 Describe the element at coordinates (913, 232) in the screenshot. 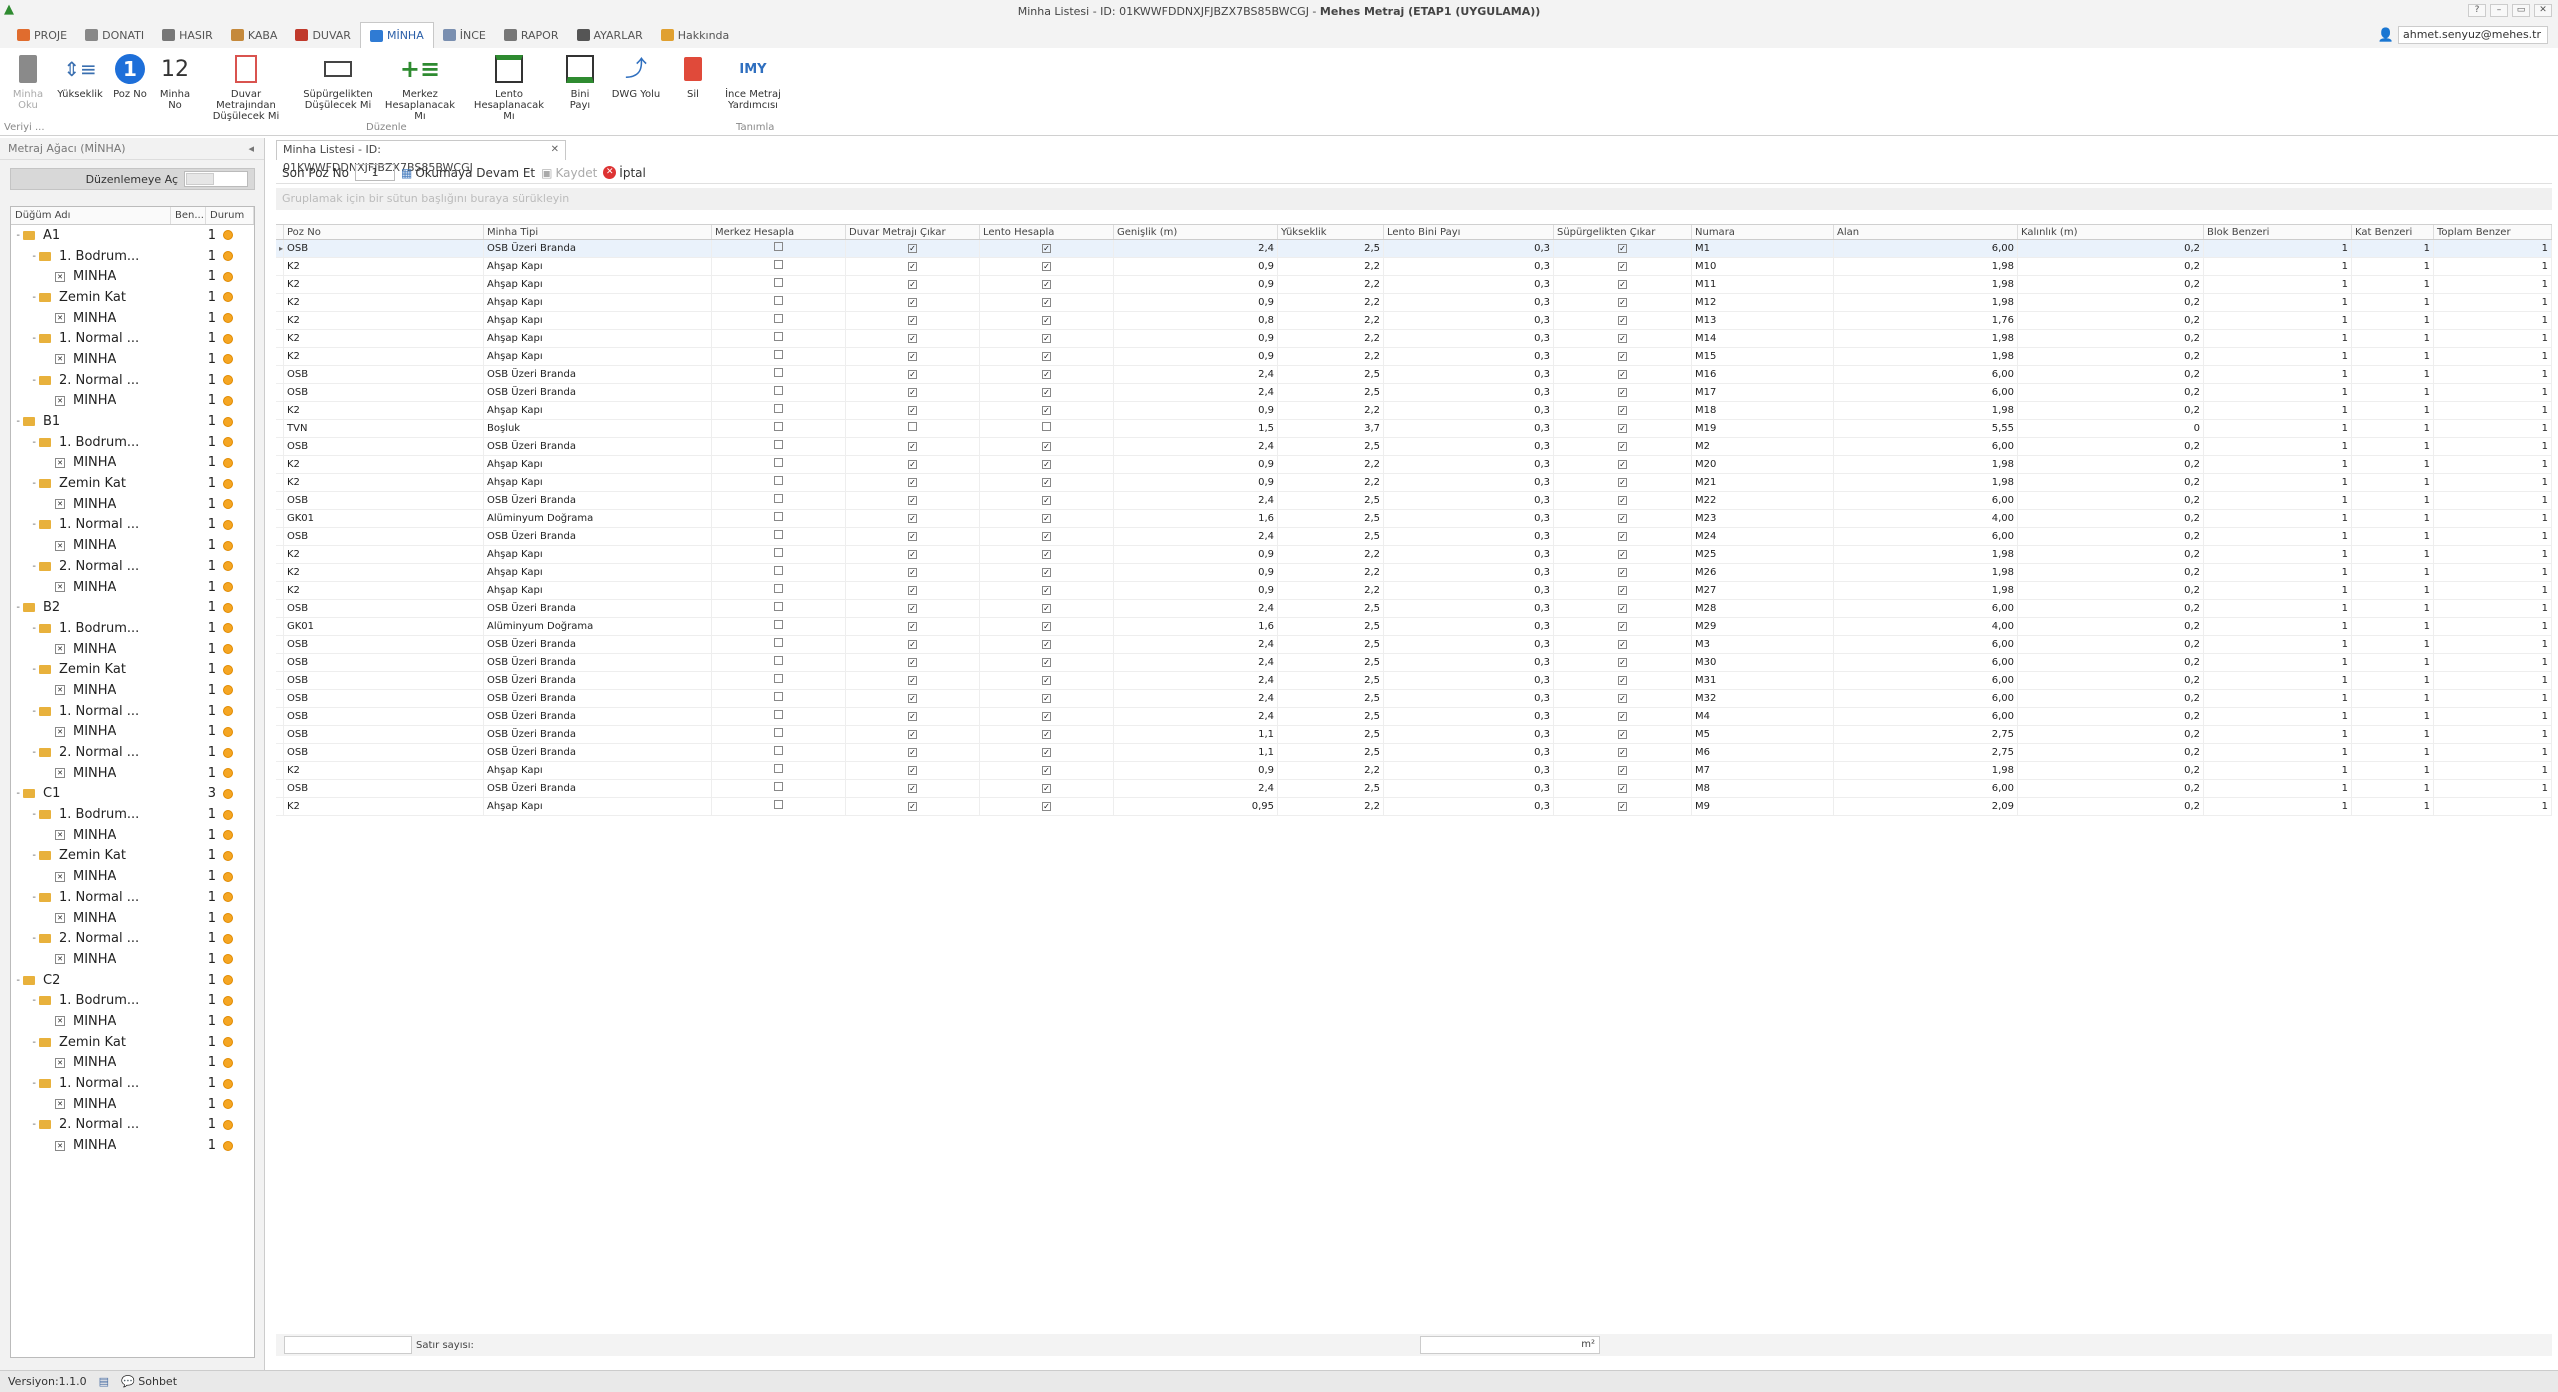

I see `grid-col-header: Duvar Metrajı Çıkar` at that location.